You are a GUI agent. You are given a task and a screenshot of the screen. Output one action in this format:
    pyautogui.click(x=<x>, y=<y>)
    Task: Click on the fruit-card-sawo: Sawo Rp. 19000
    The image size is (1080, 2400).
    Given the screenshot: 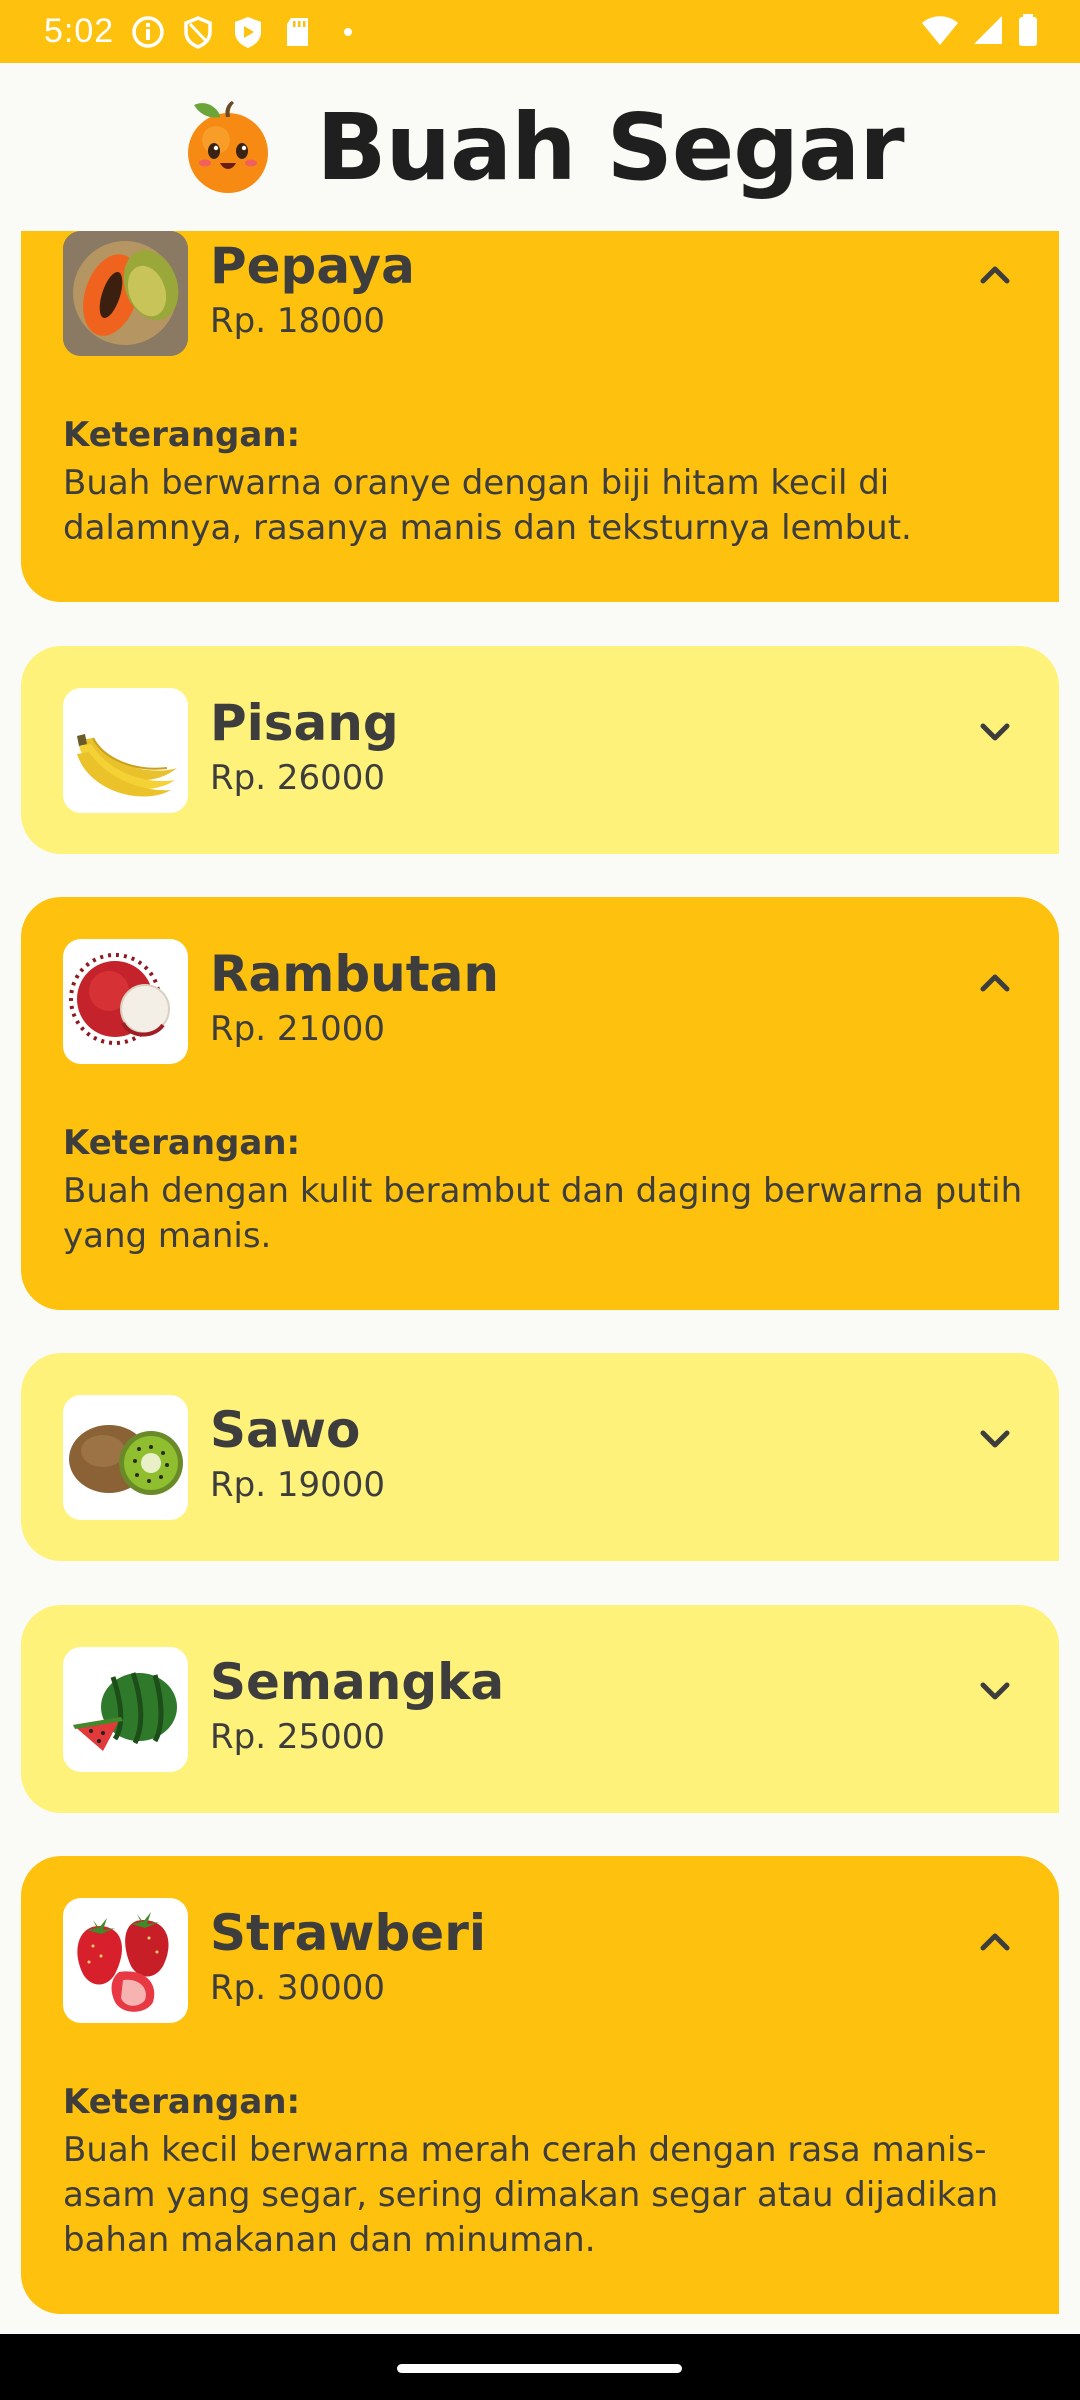 What is the action you would take?
    pyautogui.click(x=540, y=1457)
    